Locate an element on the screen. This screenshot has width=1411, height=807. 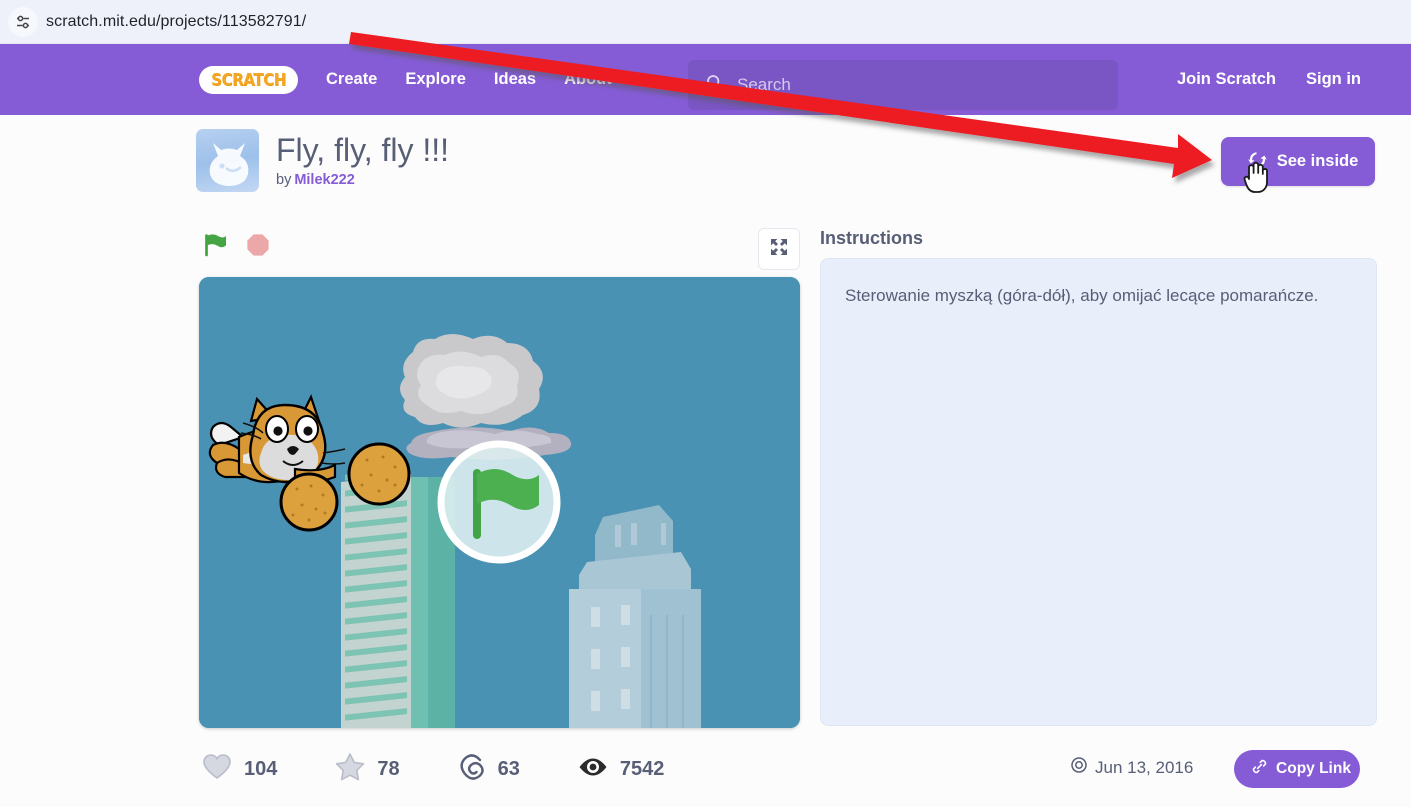
heart-icon is located at coordinates (217, 769).